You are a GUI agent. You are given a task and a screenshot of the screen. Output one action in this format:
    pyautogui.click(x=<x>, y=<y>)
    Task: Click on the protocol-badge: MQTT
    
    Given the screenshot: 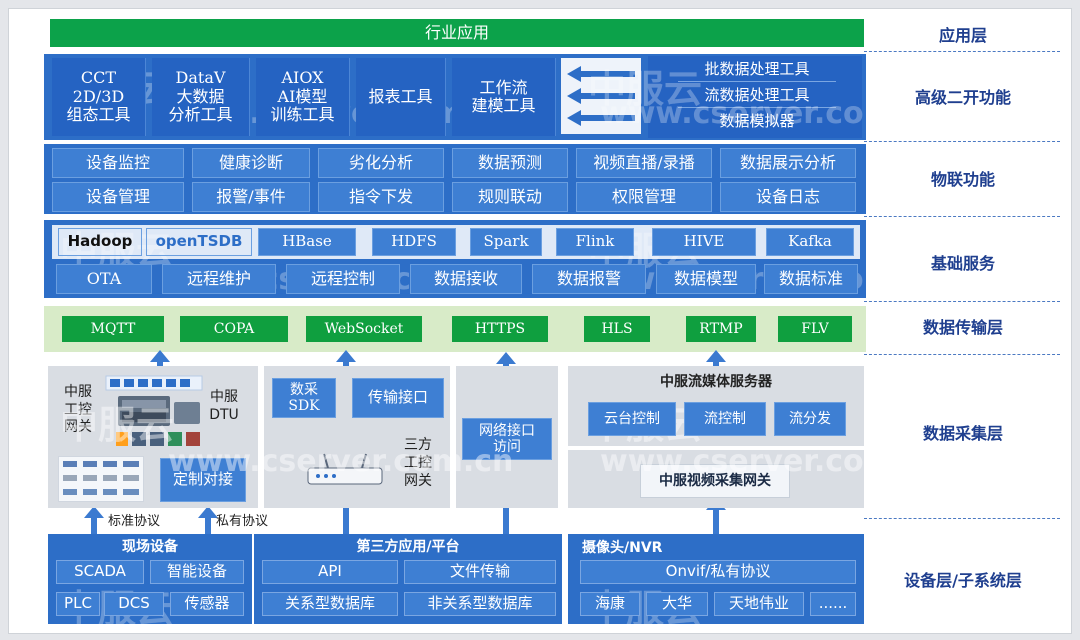 What is the action you would take?
    pyautogui.click(x=113, y=329)
    